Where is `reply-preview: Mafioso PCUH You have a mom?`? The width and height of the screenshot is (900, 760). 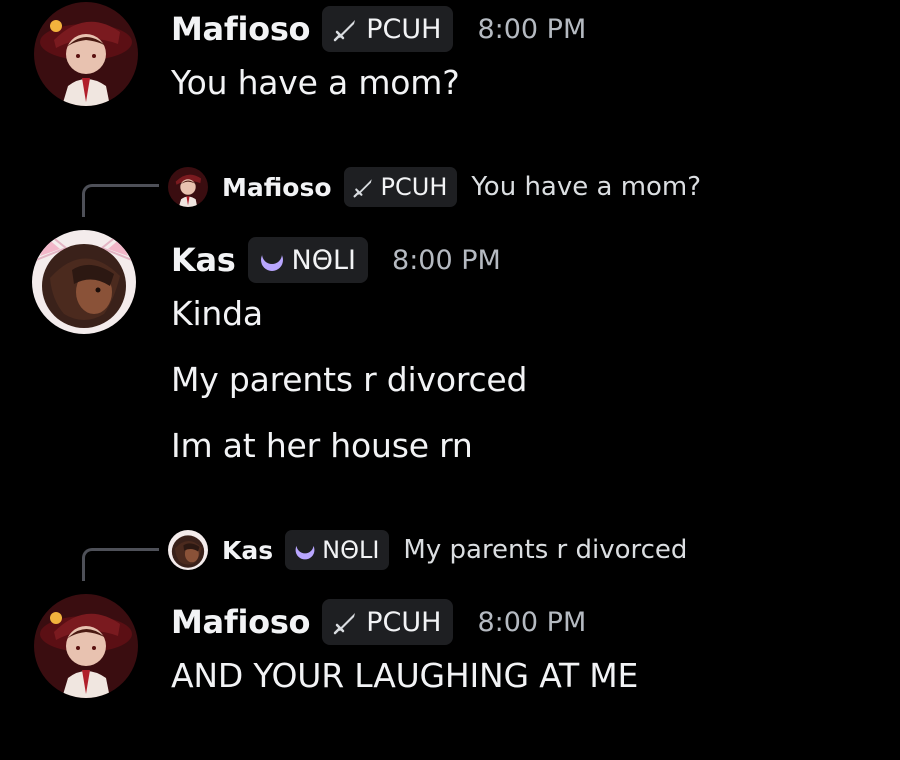 reply-preview: Mafioso PCUH You have a mom? is located at coordinates (434, 187).